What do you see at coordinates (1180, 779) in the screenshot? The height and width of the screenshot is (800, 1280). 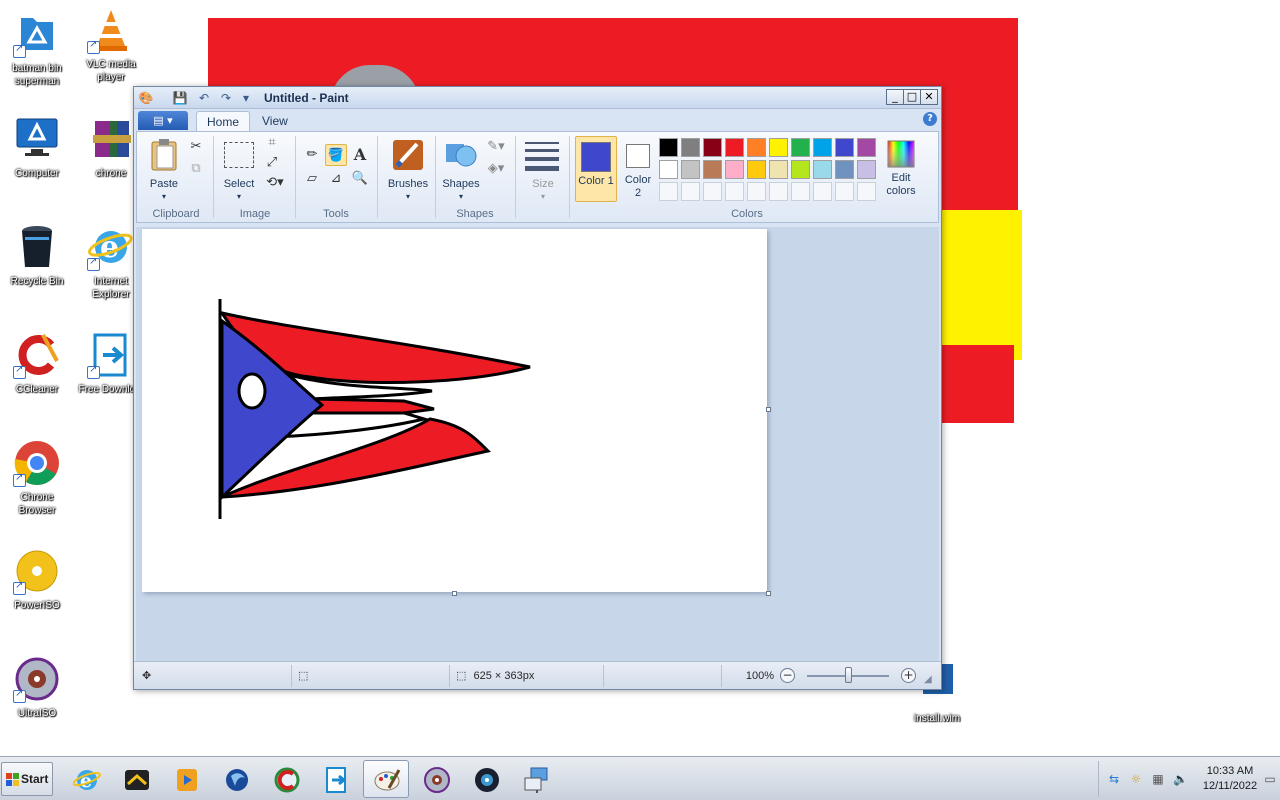 I see `tray-volume-icon: 🔈` at bounding box center [1180, 779].